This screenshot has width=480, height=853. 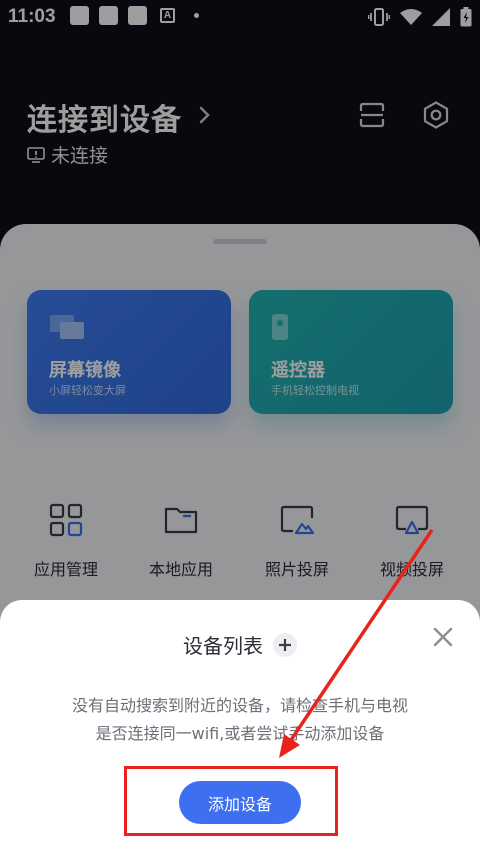 What do you see at coordinates (231, 801) in the screenshot?
I see `annotation-highlight-box` at bounding box center [231, 801].